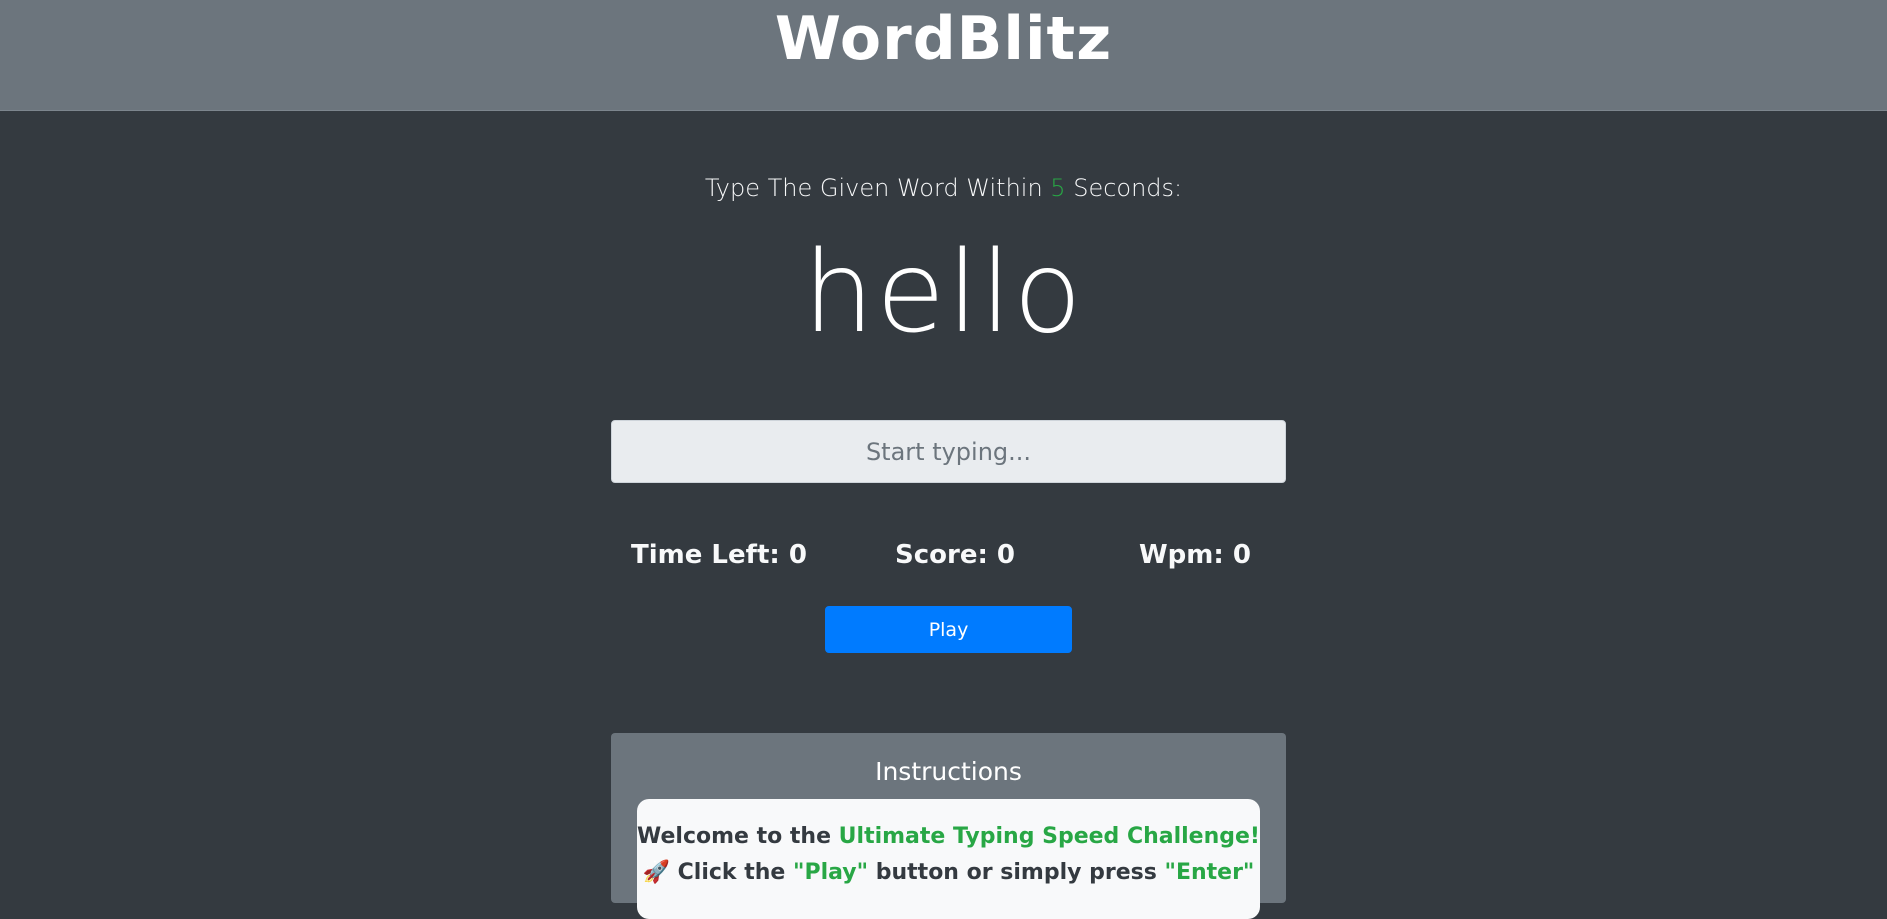 The image size is (1887, 919). What do you see at coordinates (1195, 555) in the screenshot?
I see `wpm-stat: Wpm: 0` at bounding box center [1195, 555].